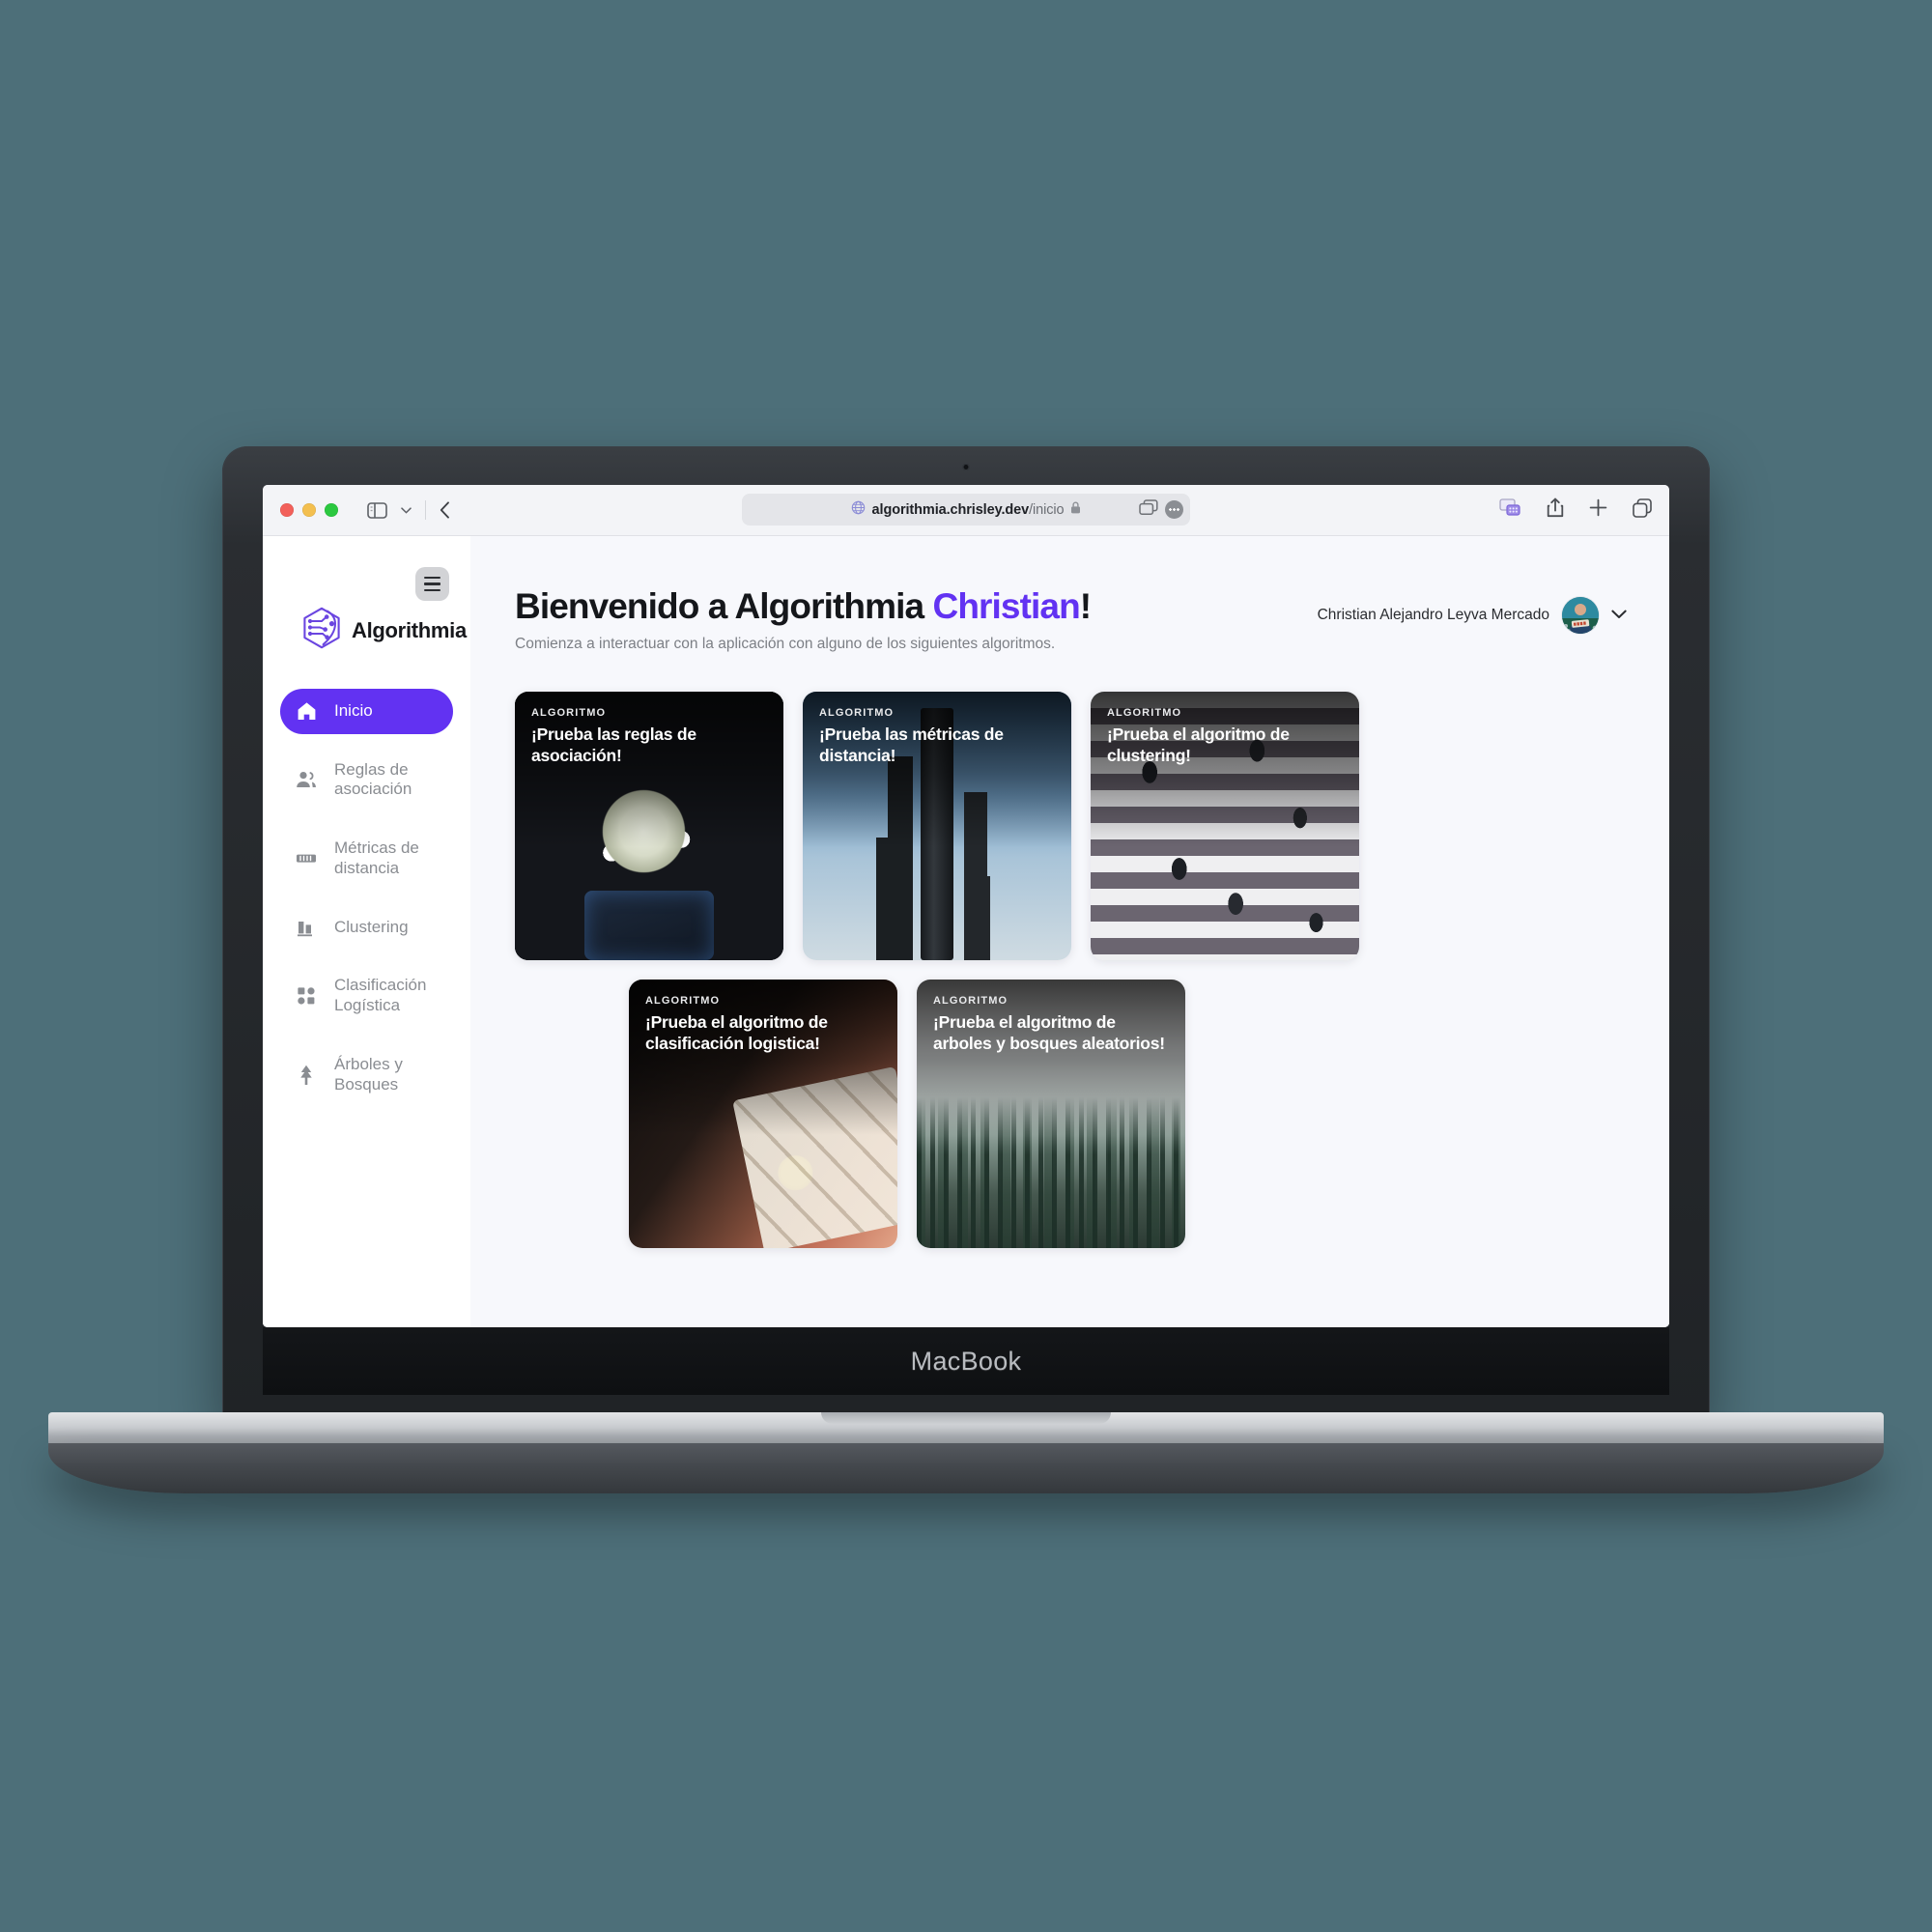  Describe the element at coordinates (445, 510) in the screenshot. I see `back-arrow-icon` at that location.